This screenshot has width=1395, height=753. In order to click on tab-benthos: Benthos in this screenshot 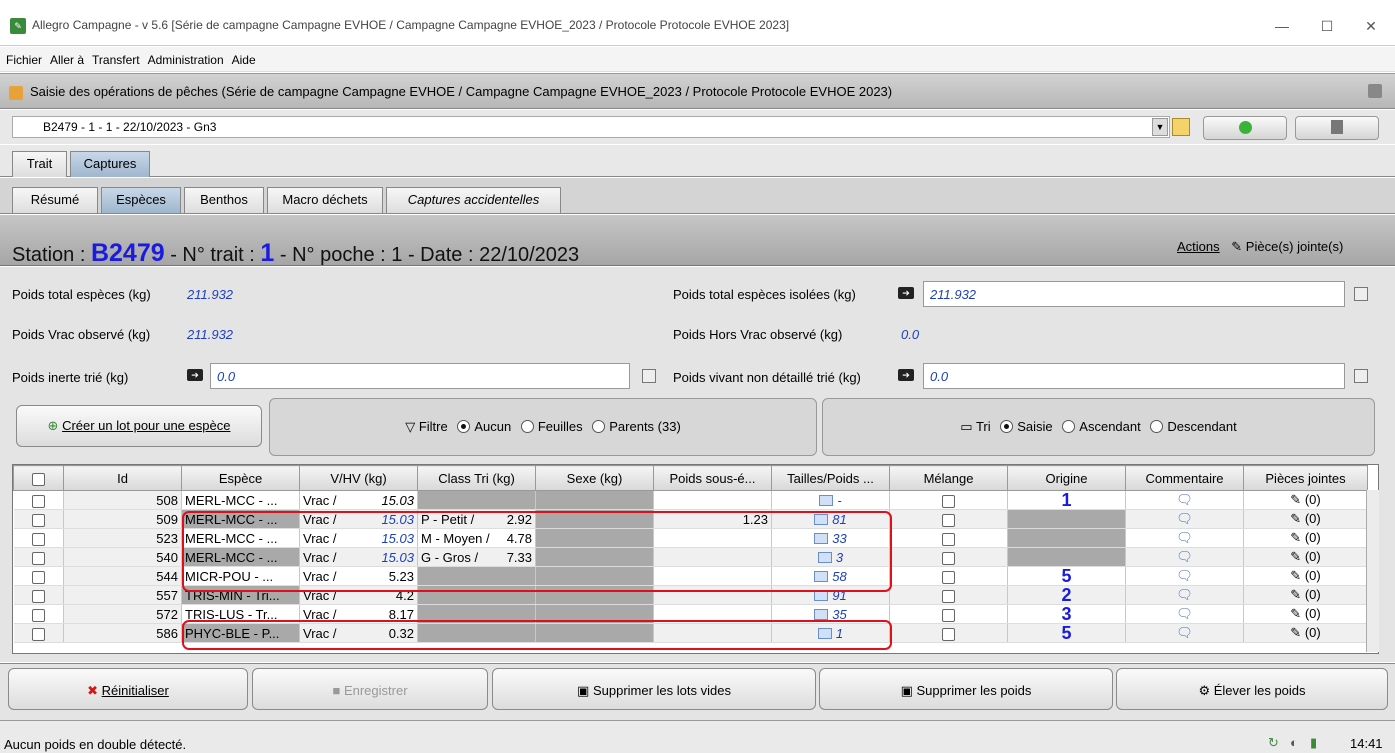, I will do `click(224, 200)`.